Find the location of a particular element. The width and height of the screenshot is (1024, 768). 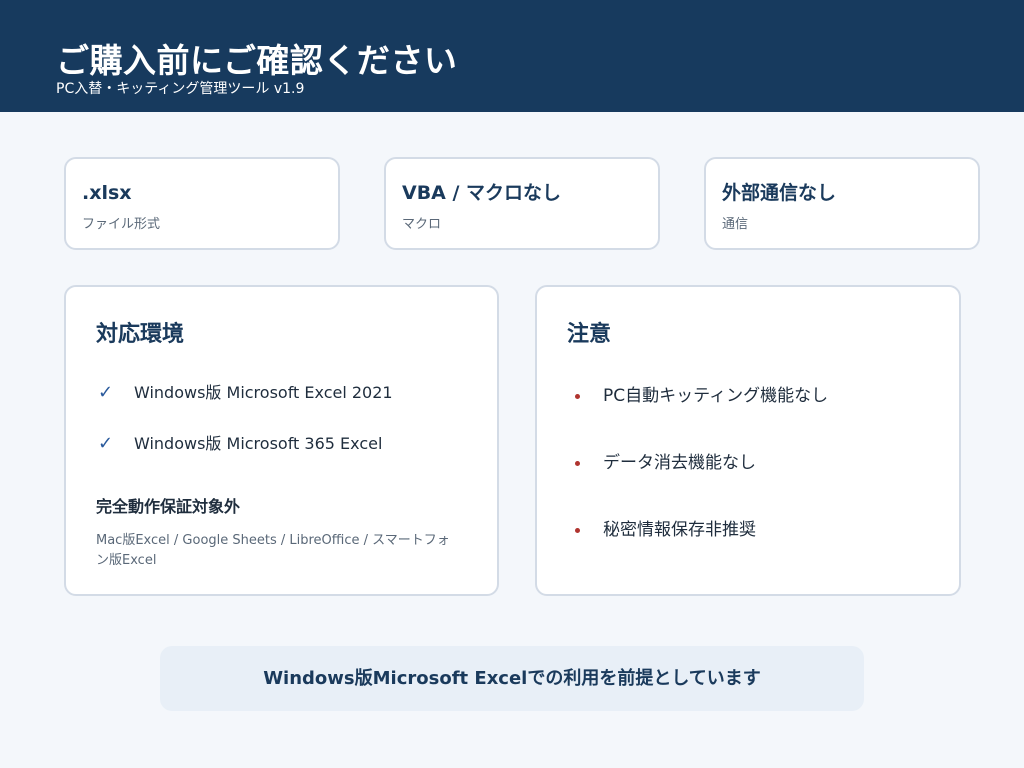

note-list-item: データ消去機能なし is located at coordinates (752, 463).